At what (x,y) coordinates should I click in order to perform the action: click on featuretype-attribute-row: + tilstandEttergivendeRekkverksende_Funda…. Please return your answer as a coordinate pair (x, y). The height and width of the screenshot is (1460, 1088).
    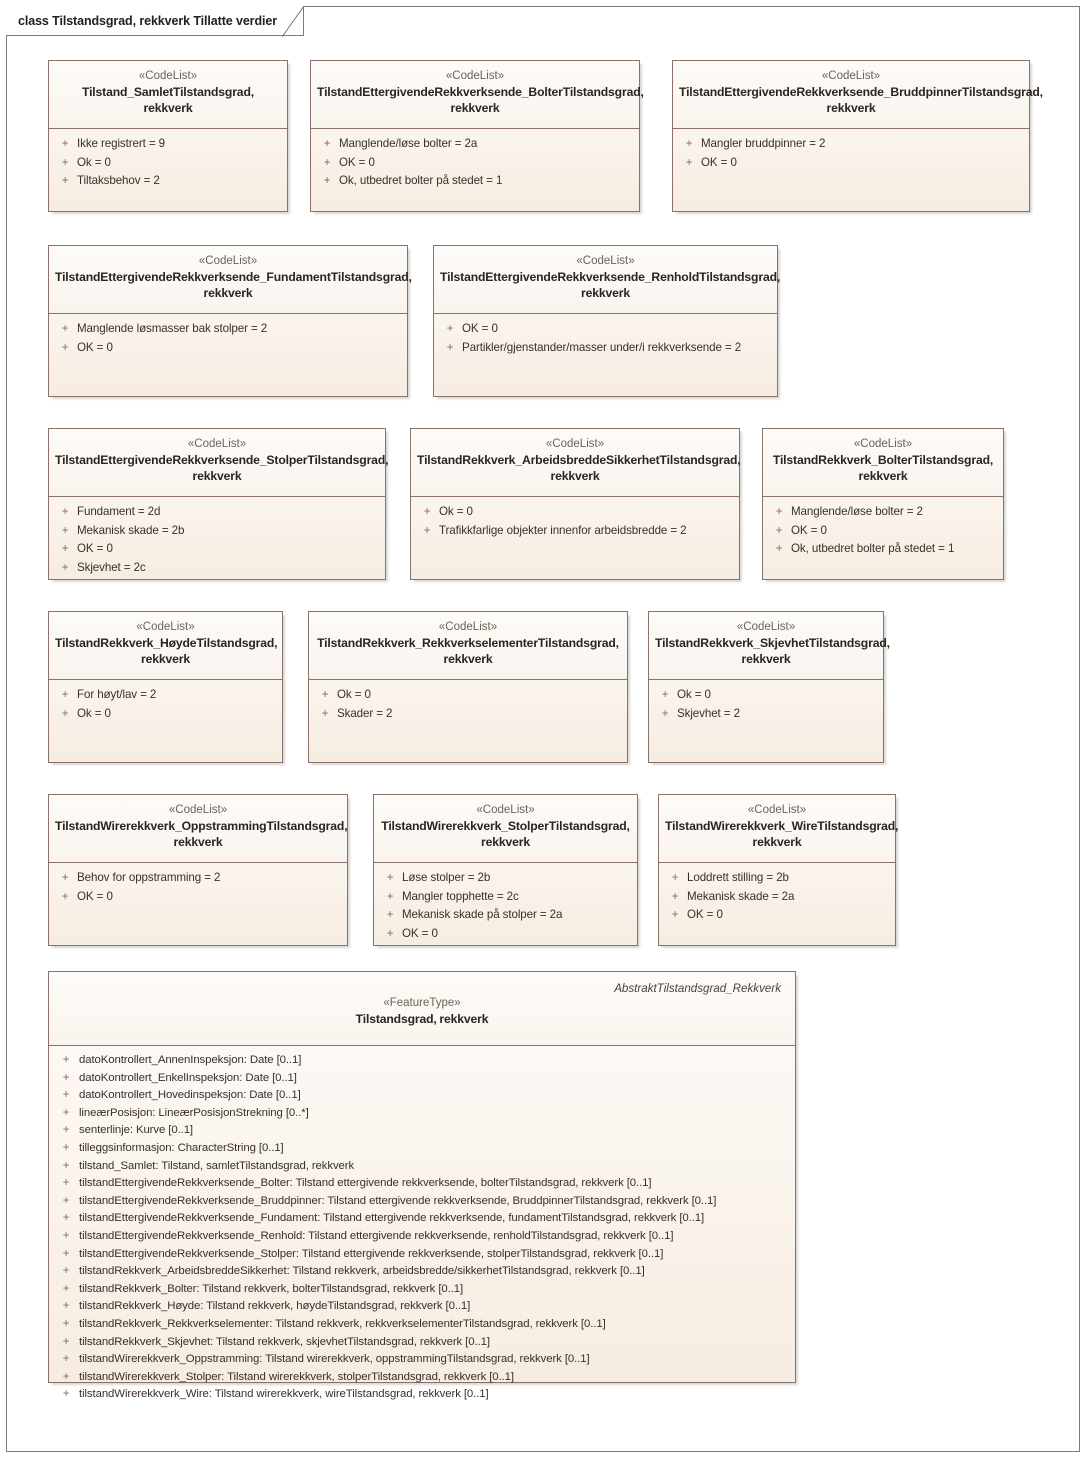
    Looking at the image, I should click on (422, 1219).